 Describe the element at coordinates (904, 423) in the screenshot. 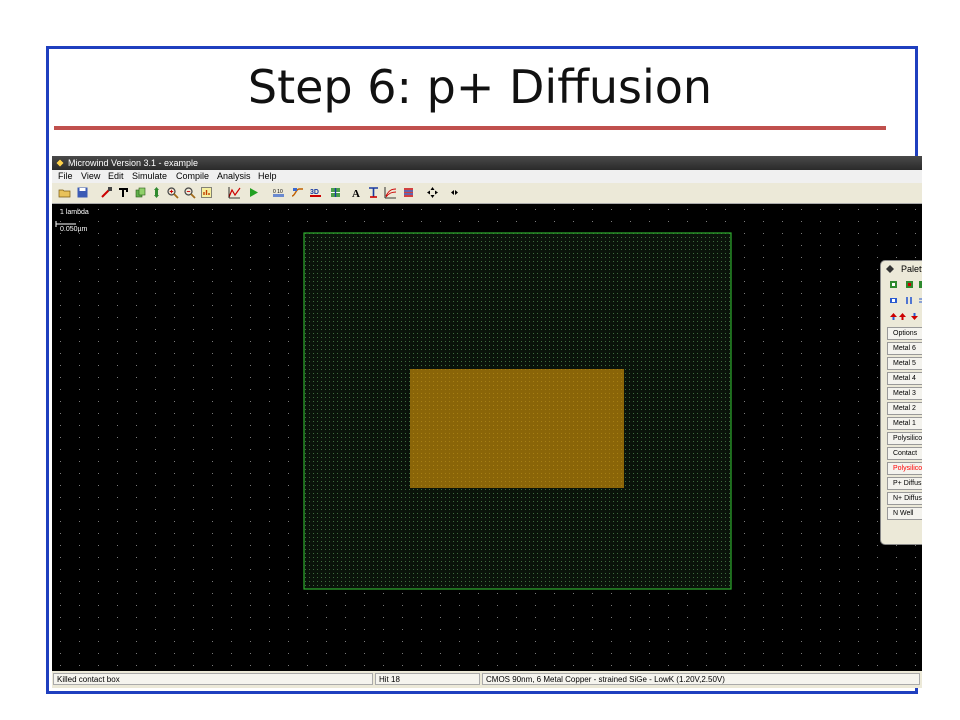

I see `palette-layer-metal1: Metal 1` at that location.